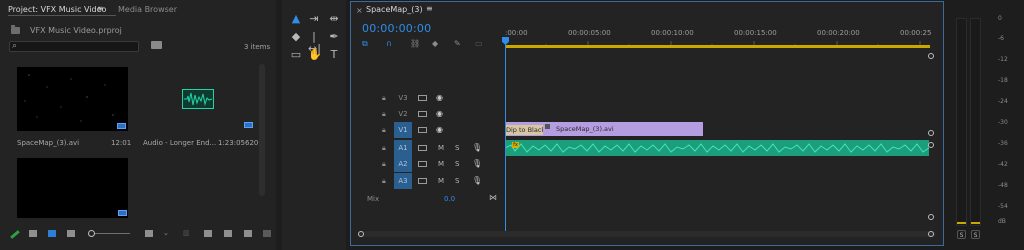  What do you see at coordinates (457, 43) in the screenshot?
I see `wrench-icon: ✎` at bounding box center [457, 43].